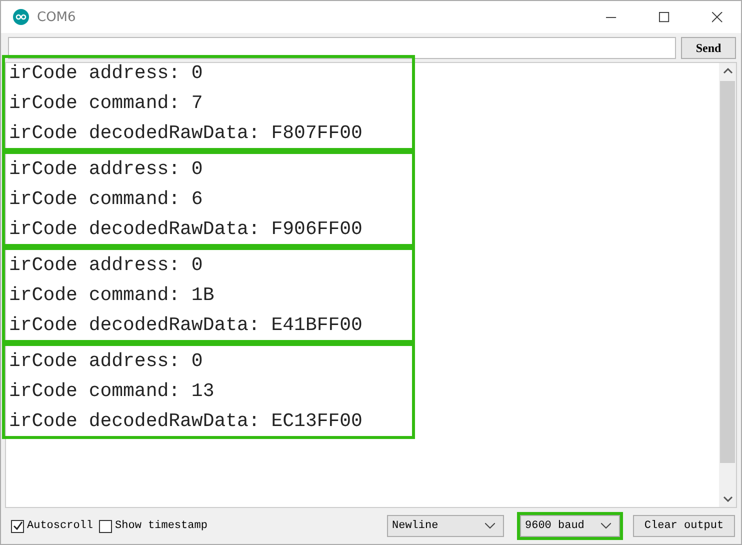 This screenshot has height=545, width=742. I want to click on maximize-icon, so click(664, 17).